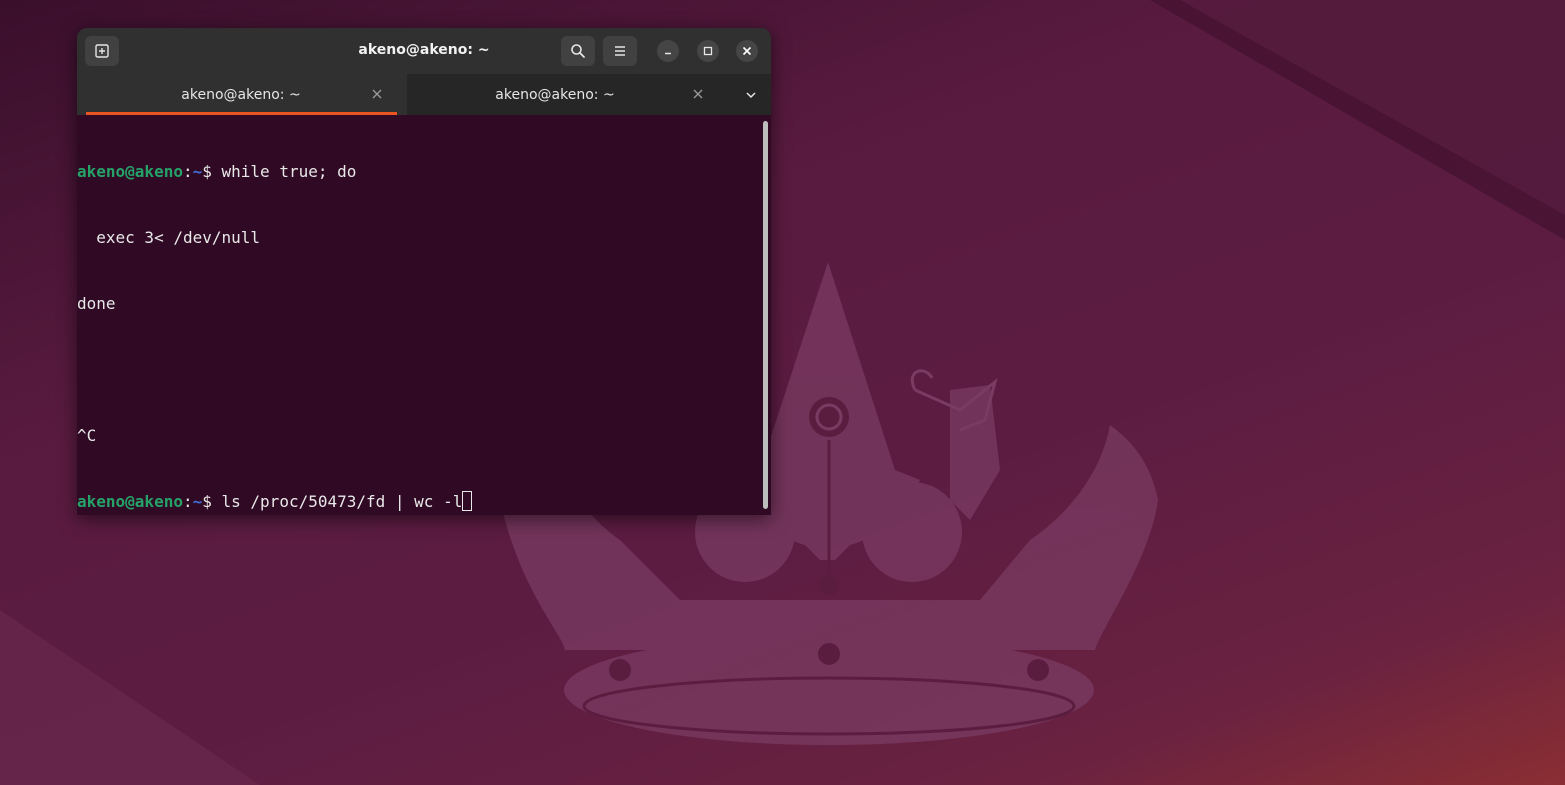 The image size is (1565, 785). Describe the element at coordinates (289, 171) in the screenshot. I see `command-text: while true; do` at that location.